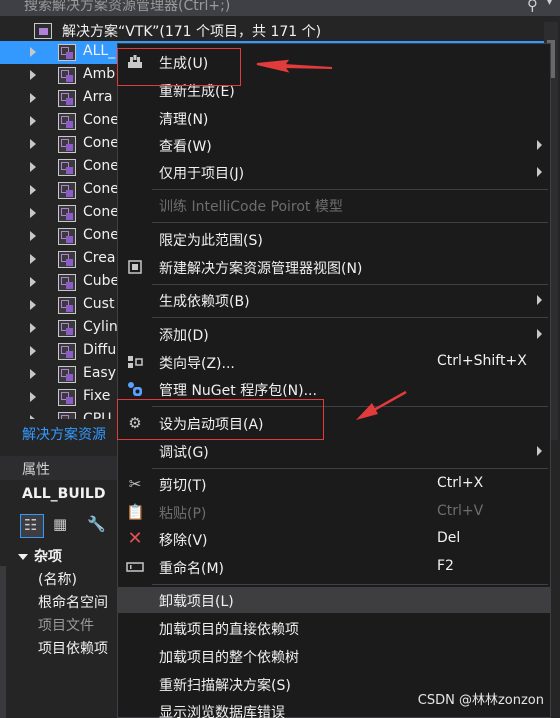 The image size is (560, 718). I want to click on annotation-arrow-startup-shaft, so click(390, 401).